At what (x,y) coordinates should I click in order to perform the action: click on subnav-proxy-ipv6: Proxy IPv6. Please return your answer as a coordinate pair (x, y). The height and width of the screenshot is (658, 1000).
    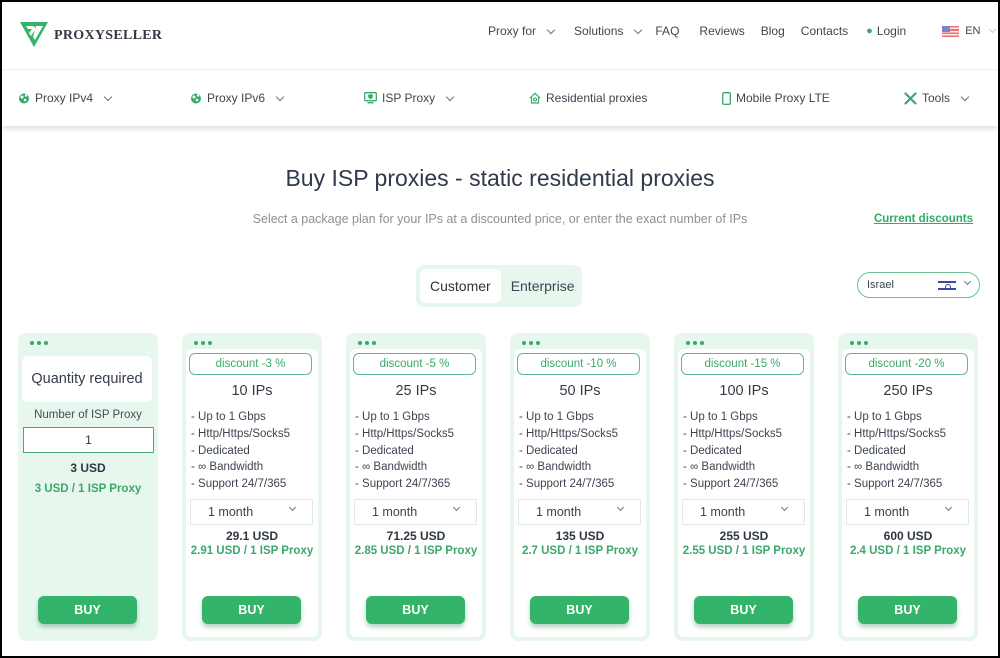
    Looking at the image, I should click on (237, 98).